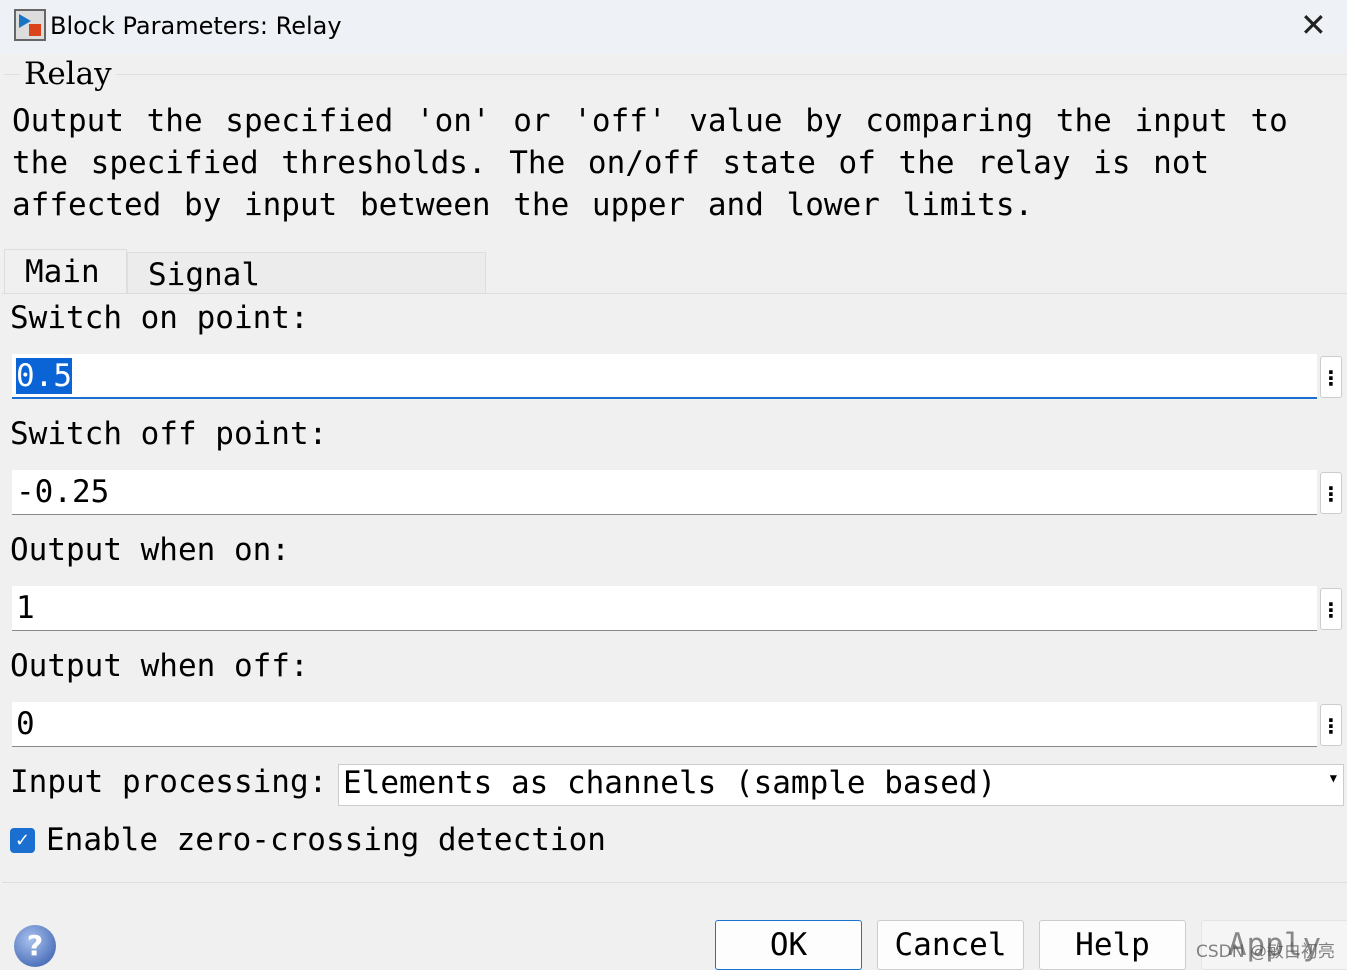  What do you see at coordinates (664, 376) in the screenshot?
I see `switch-on-point-input: 0.5` at bounding box center [664, 376].